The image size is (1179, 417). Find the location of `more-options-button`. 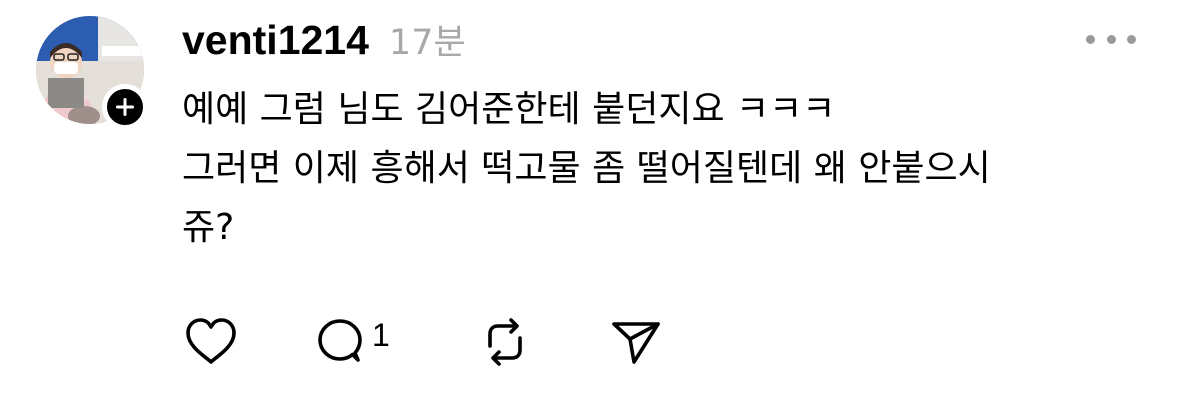

more-options-button is located at coordinates (1111, 39).